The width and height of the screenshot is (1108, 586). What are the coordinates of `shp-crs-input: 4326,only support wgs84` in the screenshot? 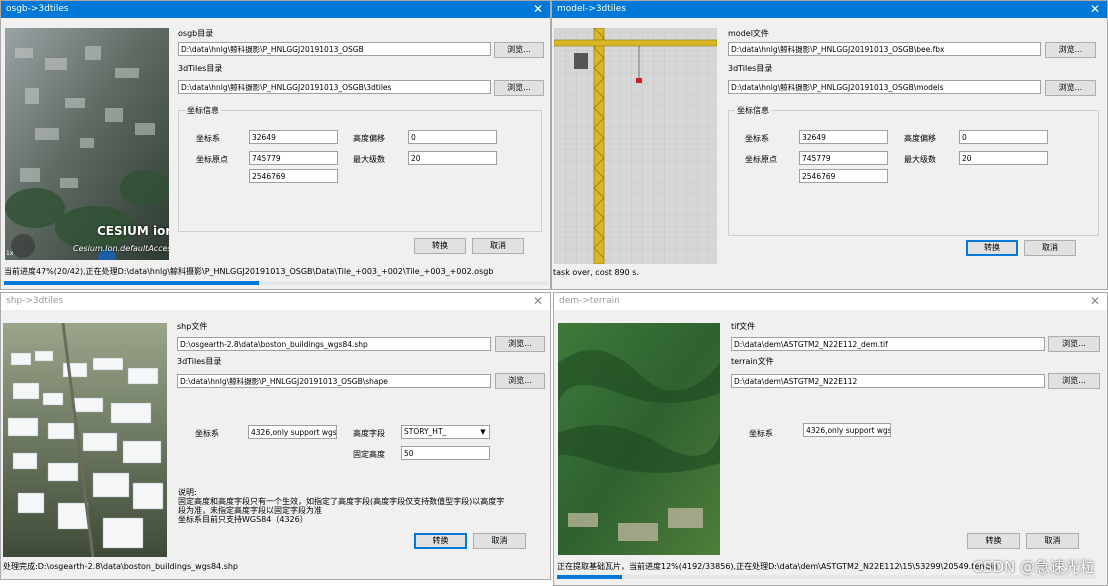 It's located at (292, 432).